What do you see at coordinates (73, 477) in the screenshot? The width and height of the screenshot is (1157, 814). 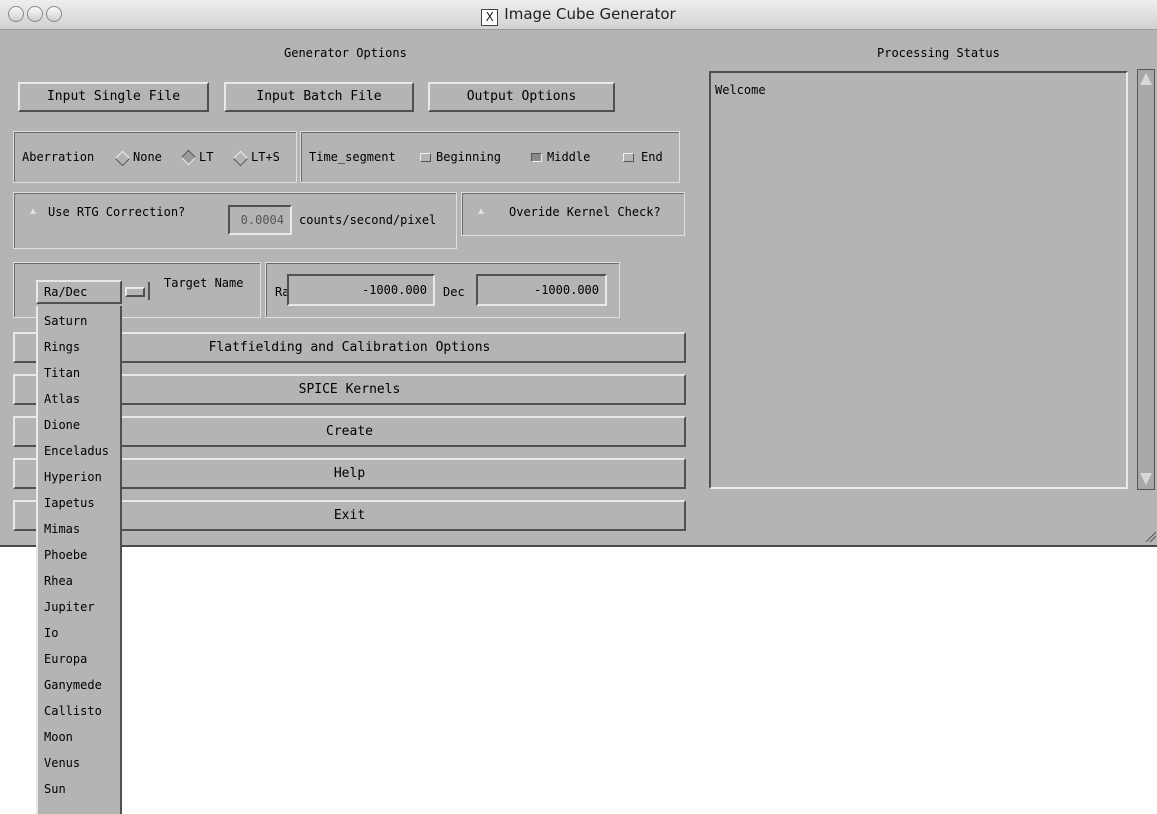 I see `target-option-hyperion: Hyperion` at bounding box center [73, 477].